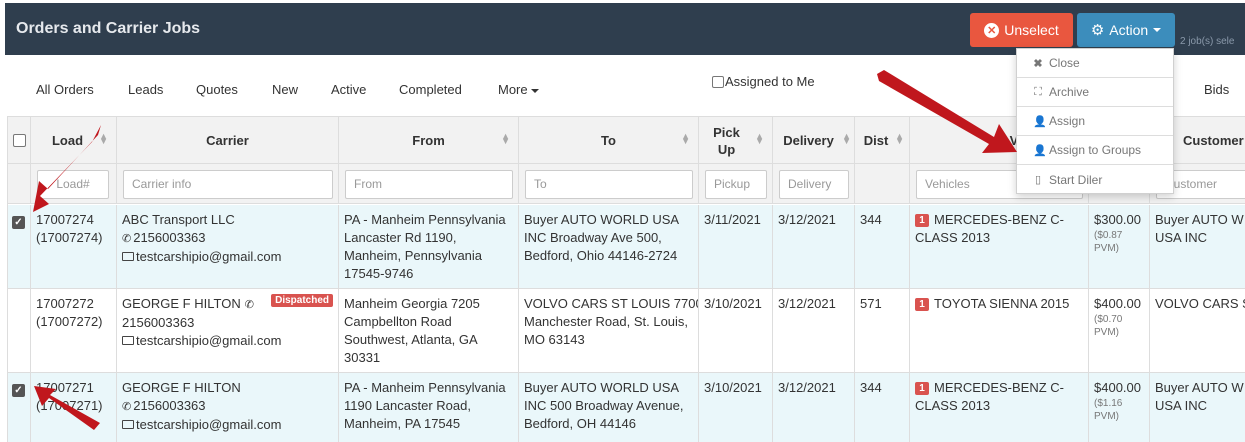  I want to click on menu-item-label: Assign to Groups, so click(1095, 150).